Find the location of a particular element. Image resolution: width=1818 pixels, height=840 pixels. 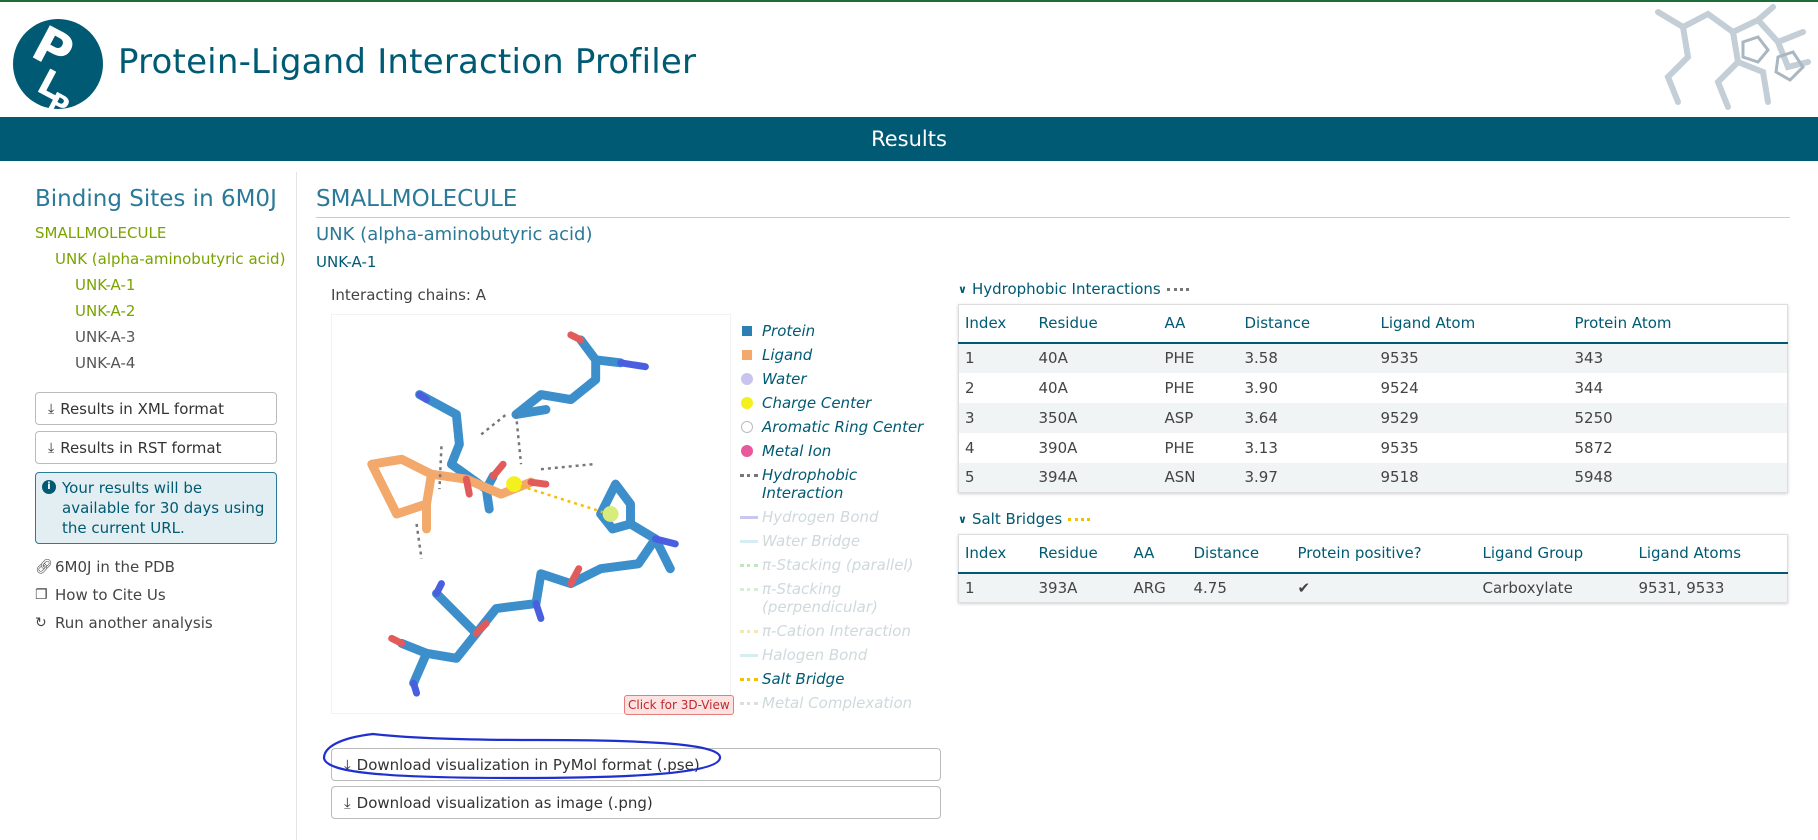

legend-item: Aromatic Ring Center is located at coordinates (840, 427).